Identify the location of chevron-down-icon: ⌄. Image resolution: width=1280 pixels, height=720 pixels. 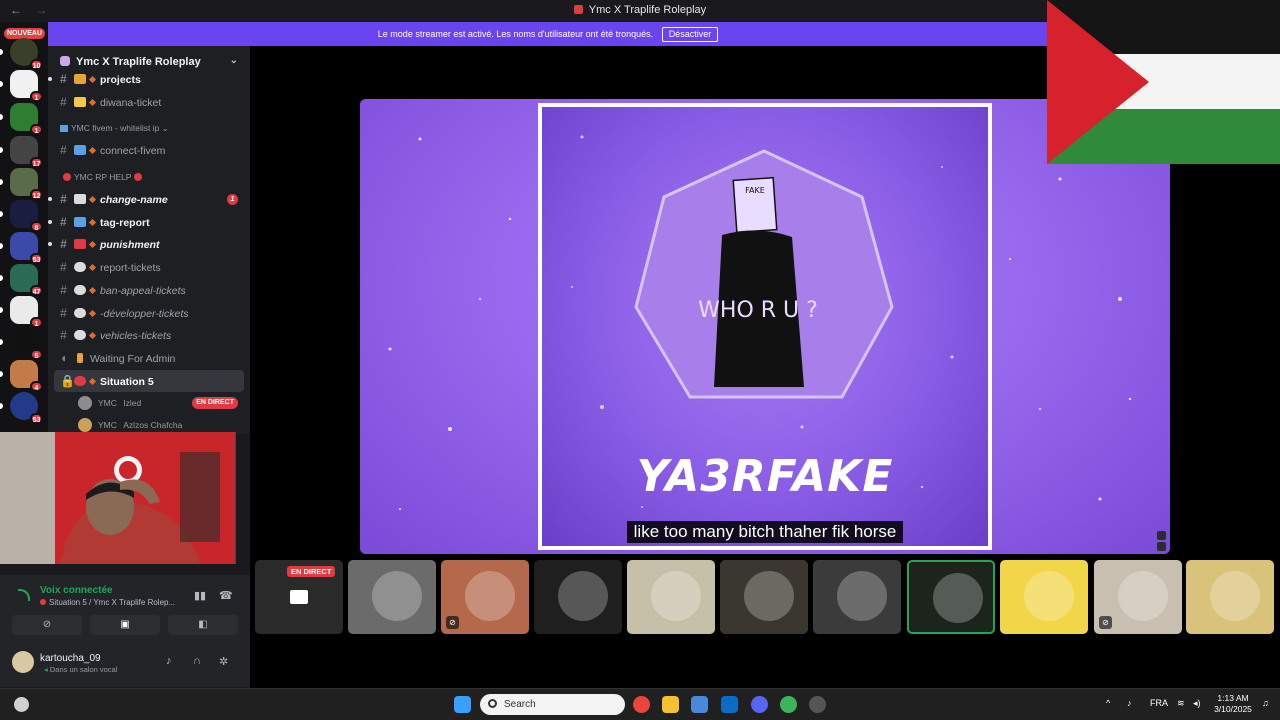
(234, 60).